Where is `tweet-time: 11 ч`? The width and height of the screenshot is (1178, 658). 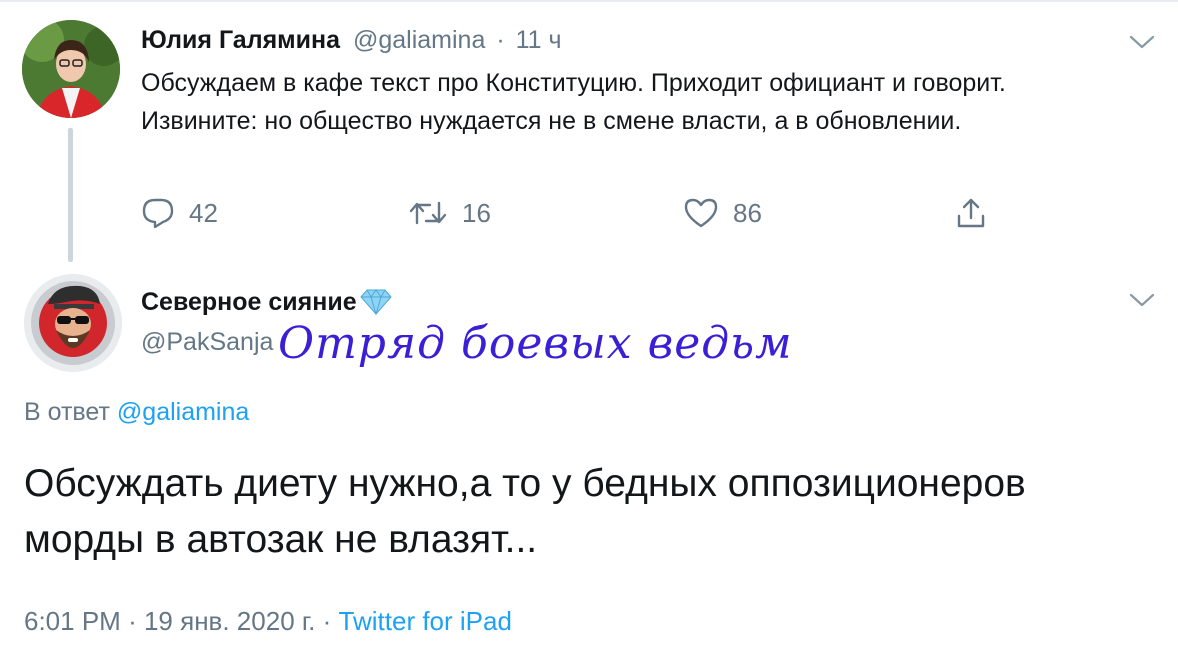
tweet-time: 11 ч is located at coordinates (539, 40).